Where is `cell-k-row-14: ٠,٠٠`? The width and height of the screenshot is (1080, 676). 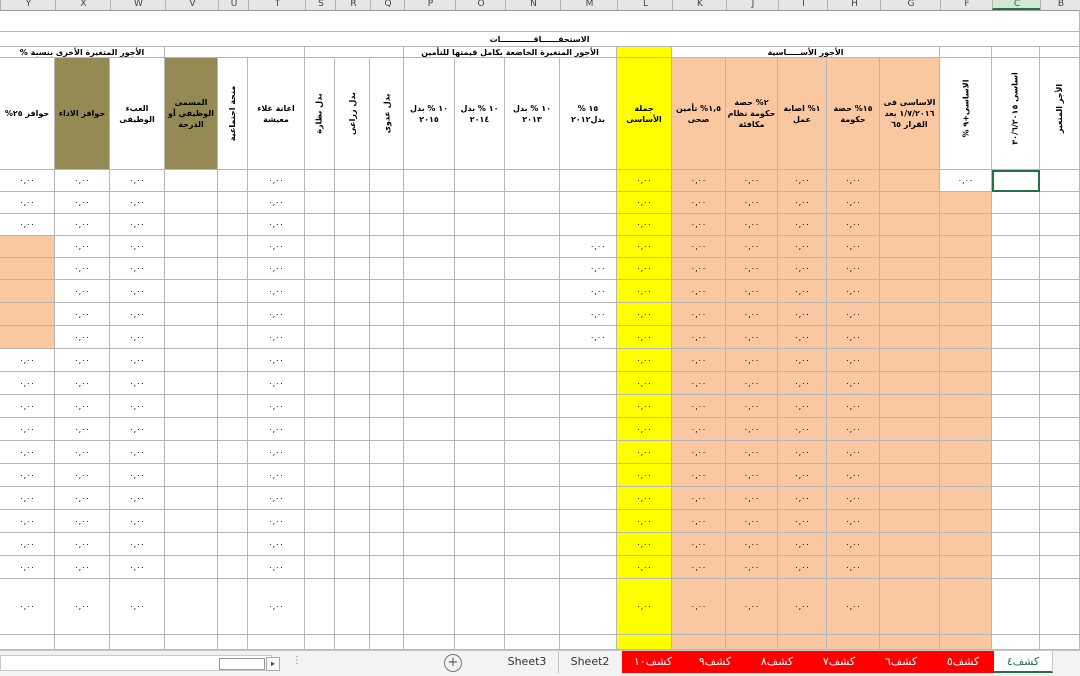
cell-k-row-14: ٠,٠٠ is located at coordinates (699, 475).